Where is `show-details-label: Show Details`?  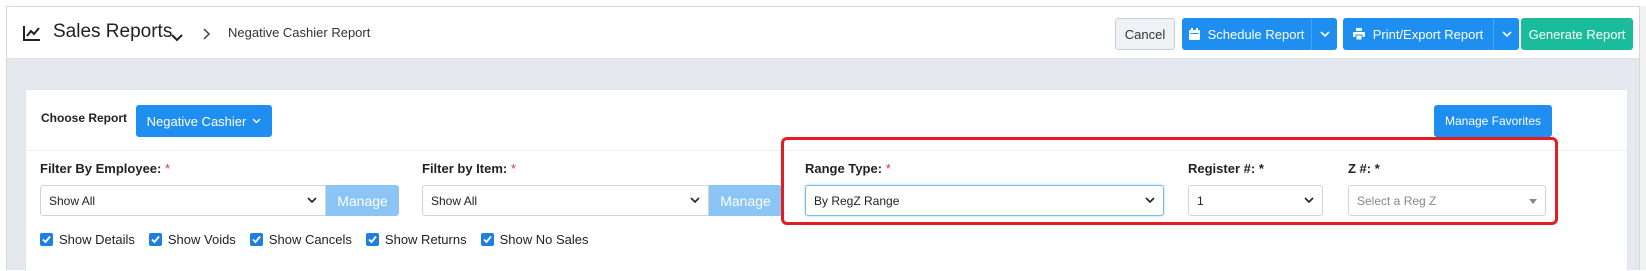
show-details-label: Show Details is located at coordinates (97, 239).